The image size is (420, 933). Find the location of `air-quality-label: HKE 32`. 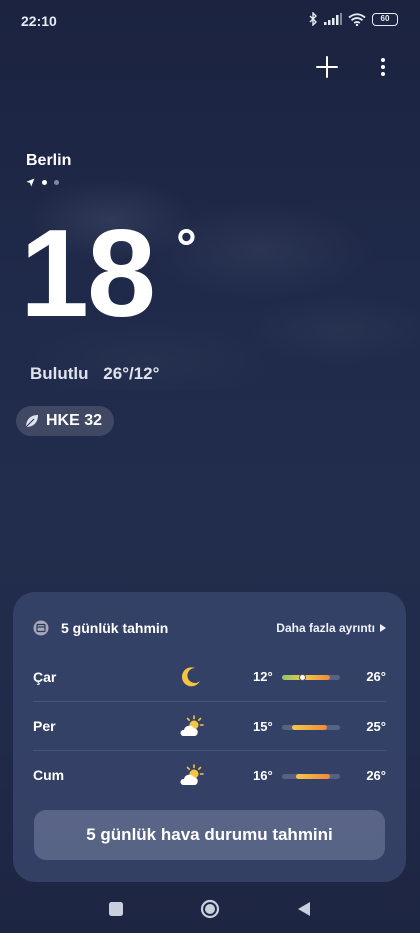

air-quality-label: HKE 32 is located at coordinates (74, 420).